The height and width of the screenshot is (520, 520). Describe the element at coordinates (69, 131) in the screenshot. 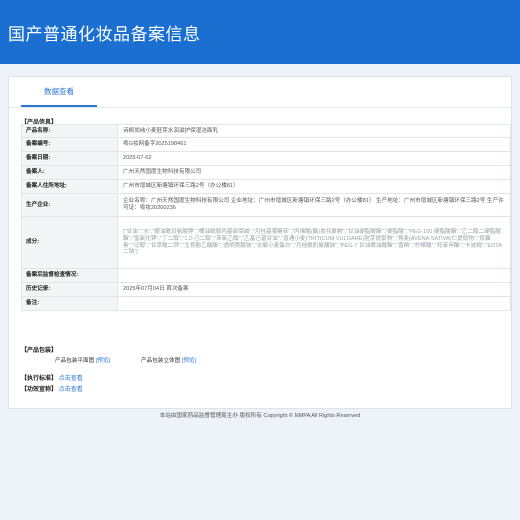

I see `row-label: 产品名称:` at that location.